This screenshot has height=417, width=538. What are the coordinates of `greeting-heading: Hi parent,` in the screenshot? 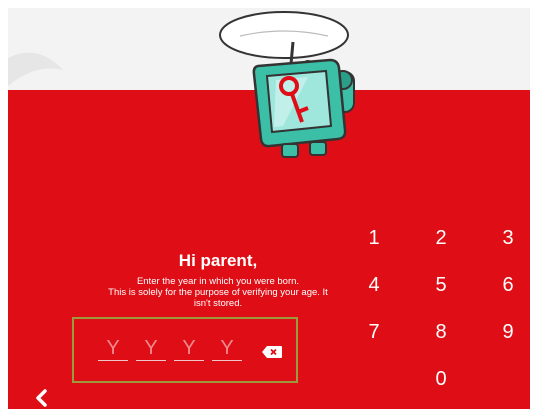 It's located at (218, 260).